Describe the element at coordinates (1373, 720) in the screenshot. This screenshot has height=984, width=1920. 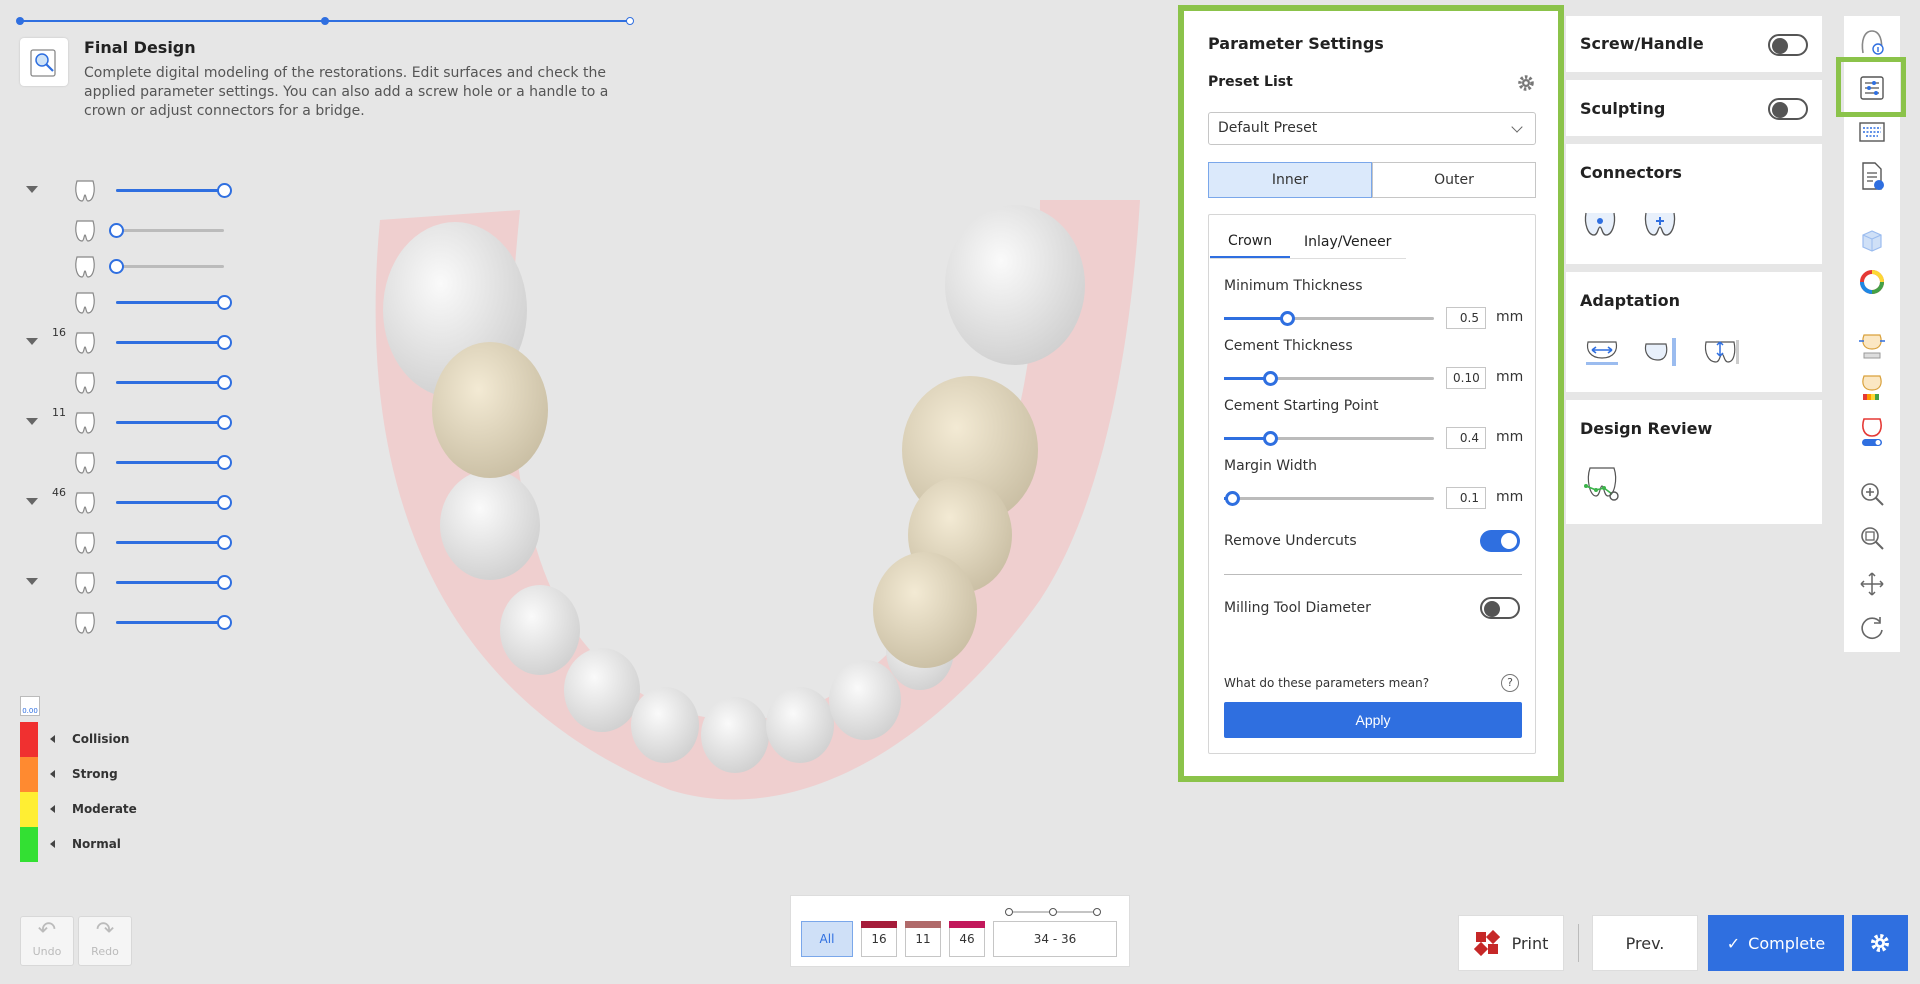
I see `apply-button: Apply` at that location.